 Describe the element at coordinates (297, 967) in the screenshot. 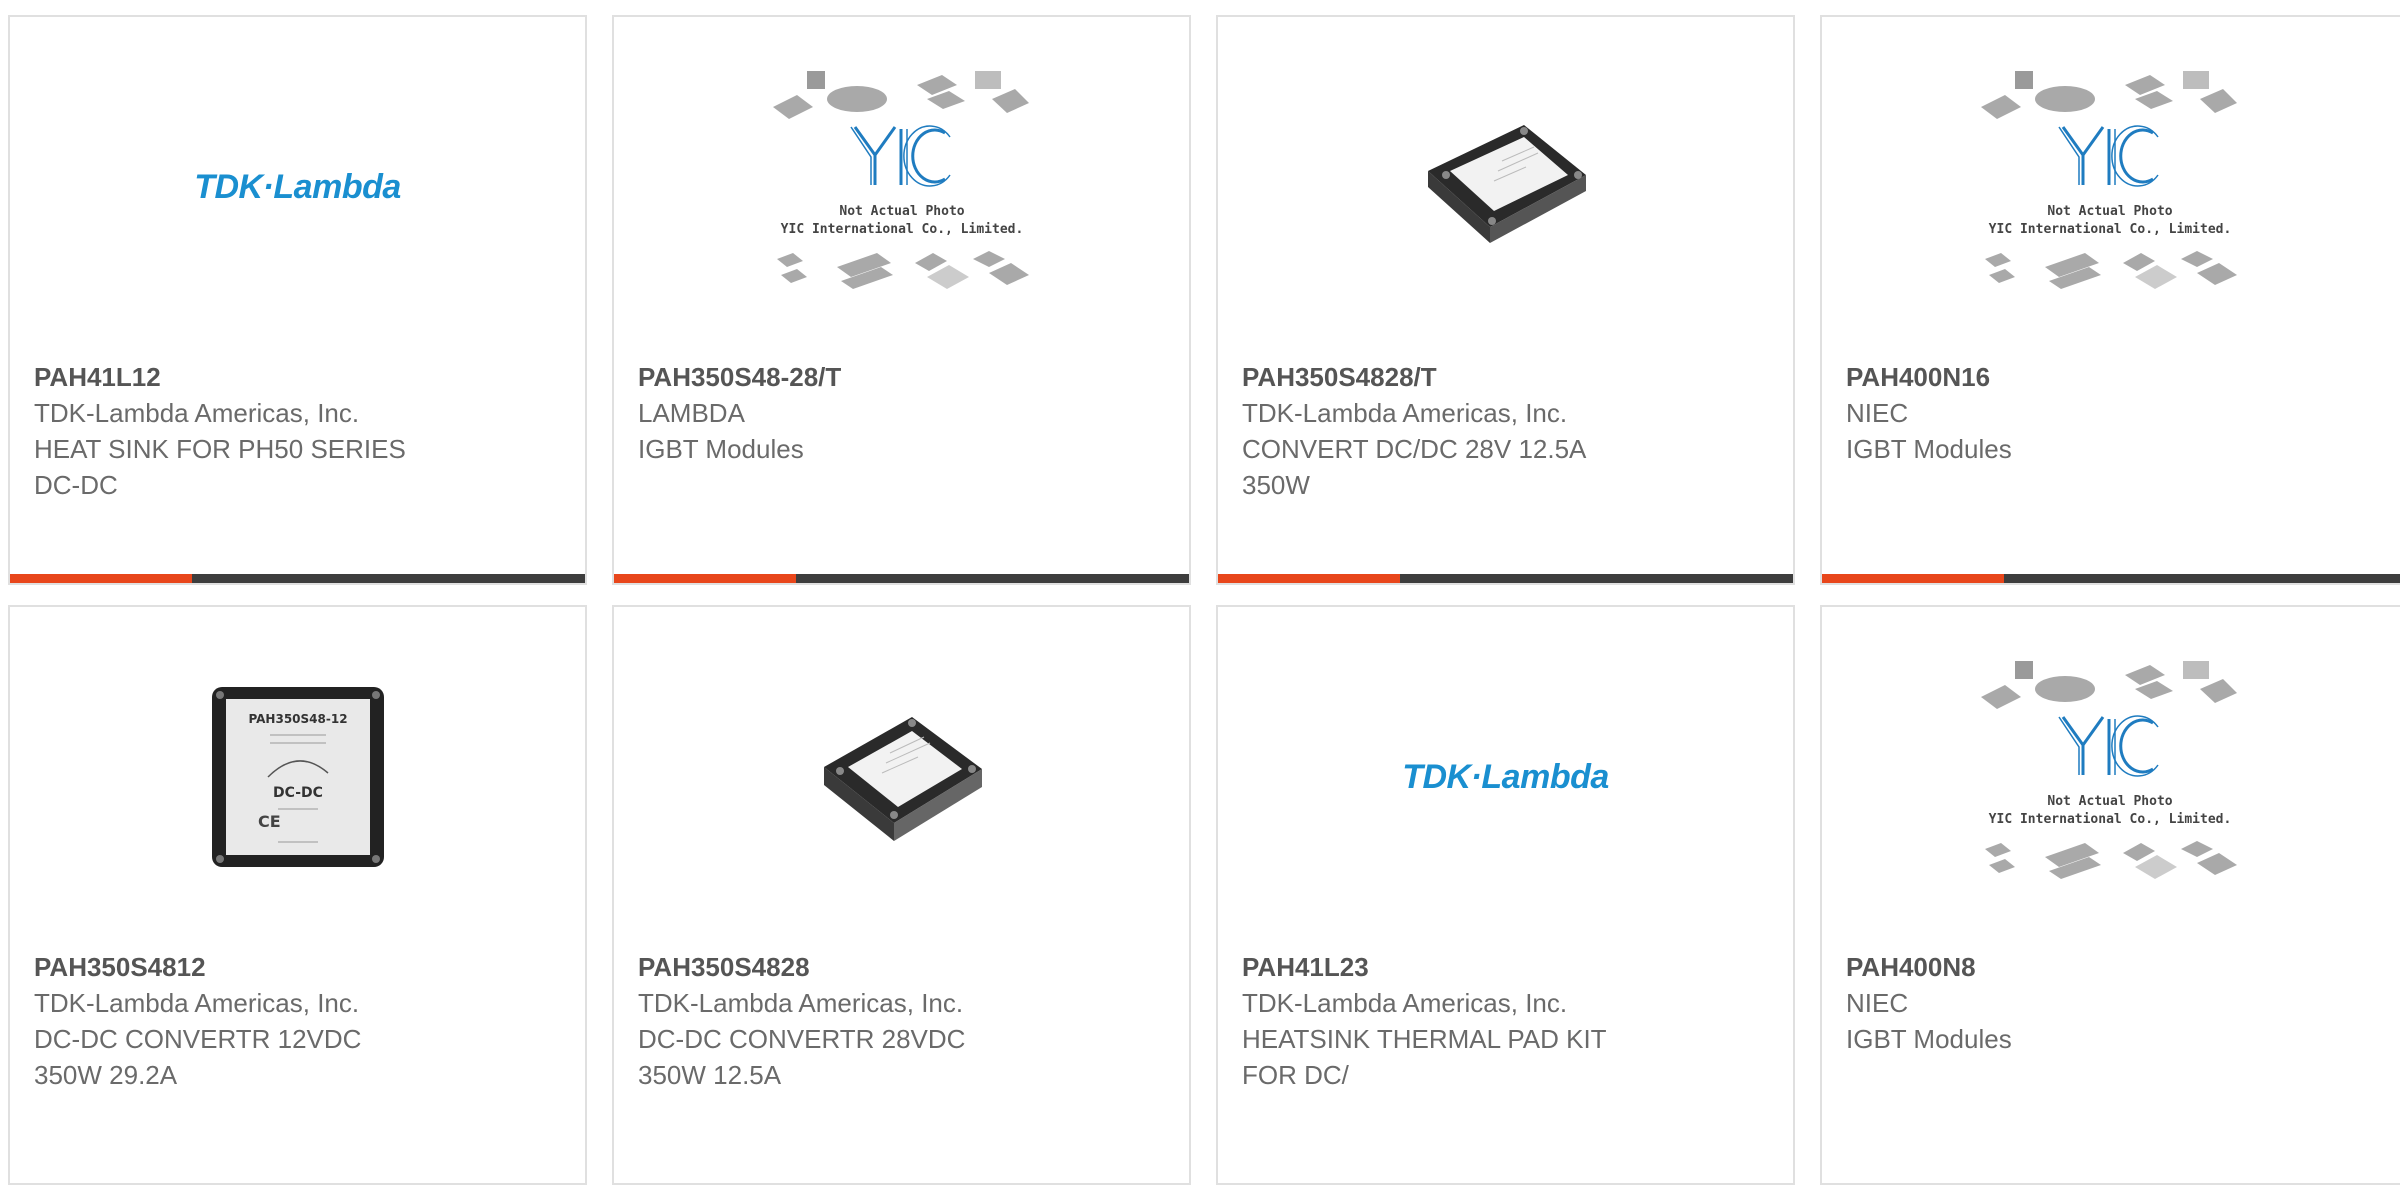

I see `part-number: PAH350S4812` at that location.